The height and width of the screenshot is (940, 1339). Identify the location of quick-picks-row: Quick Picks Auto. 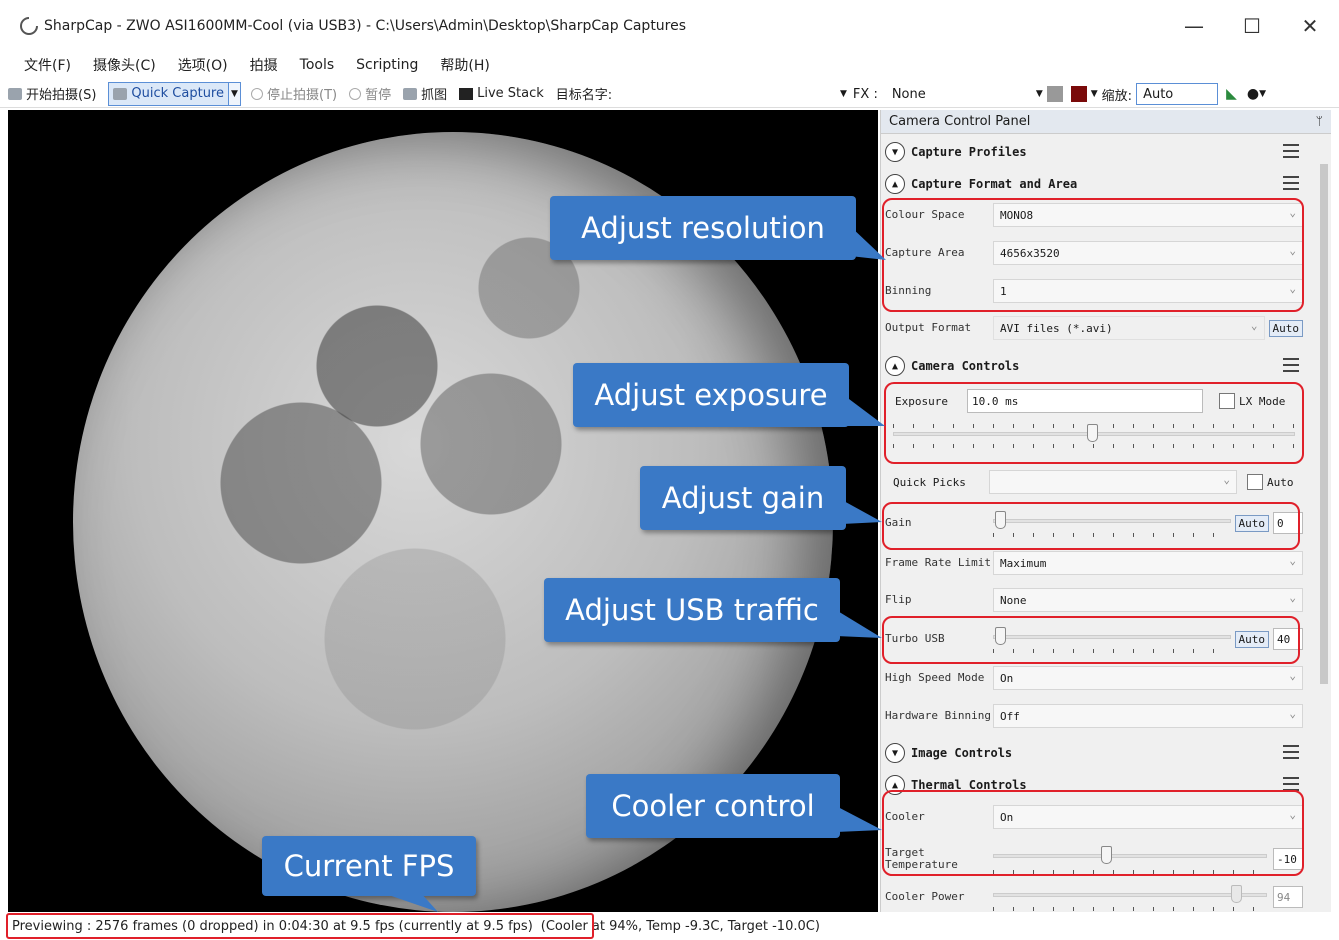
(1098, 482).